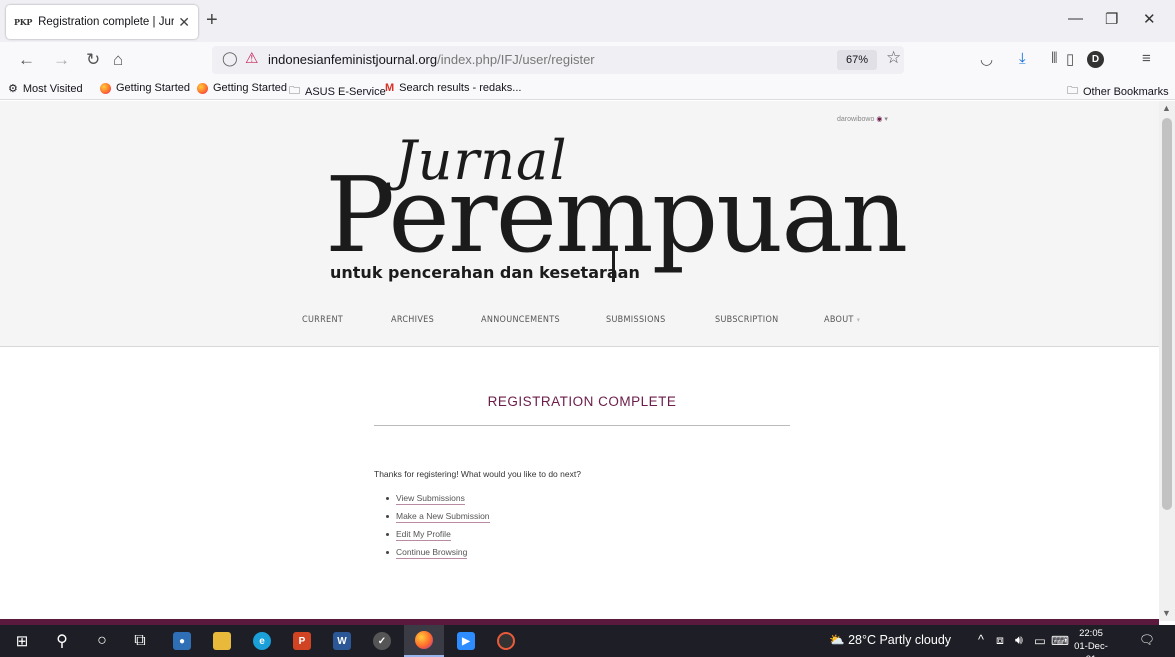 This screenshot has width=1175, height=657. What do you see at coordinates (443, 517) in the screenshot?
I see `link-new-submission: Make a New Submission` at bounding box center [443, 517].